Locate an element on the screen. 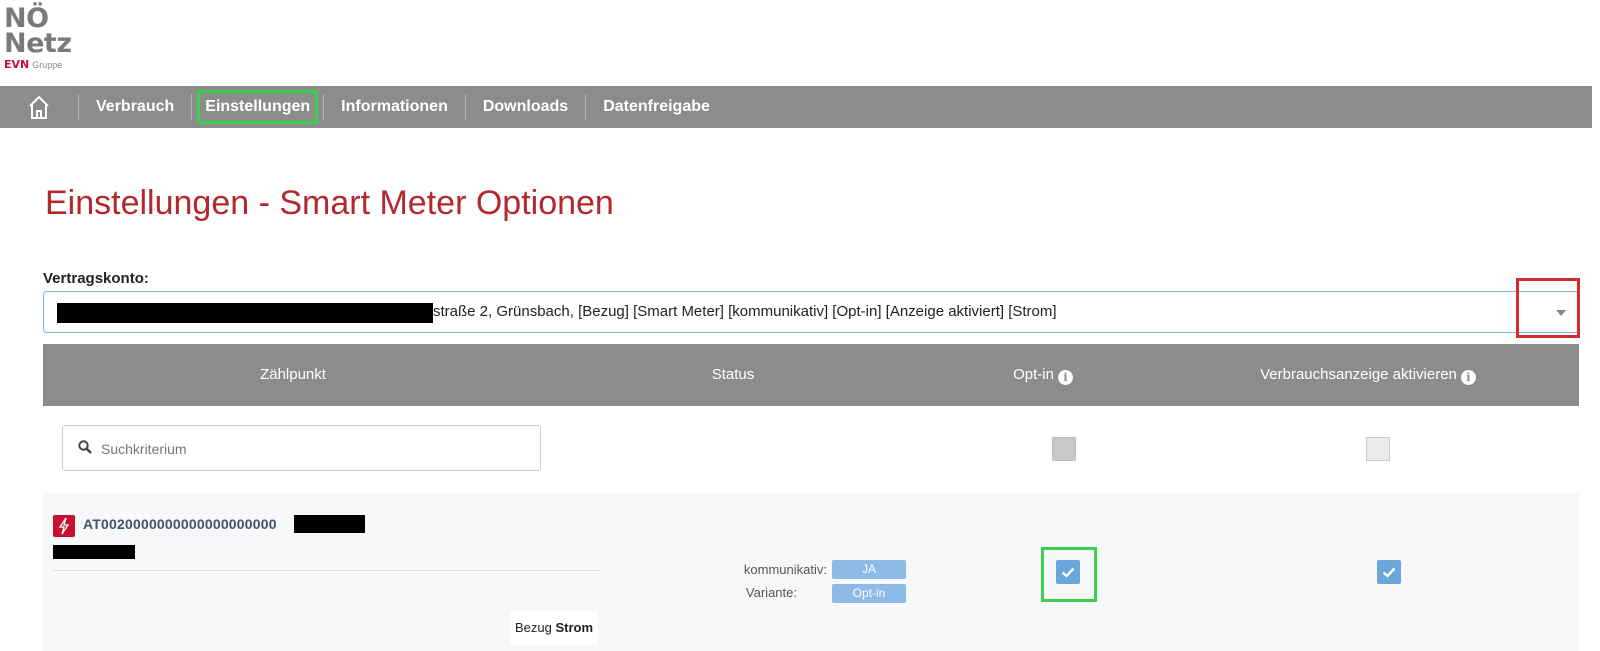  search-input is located at coordinates (311, 449).